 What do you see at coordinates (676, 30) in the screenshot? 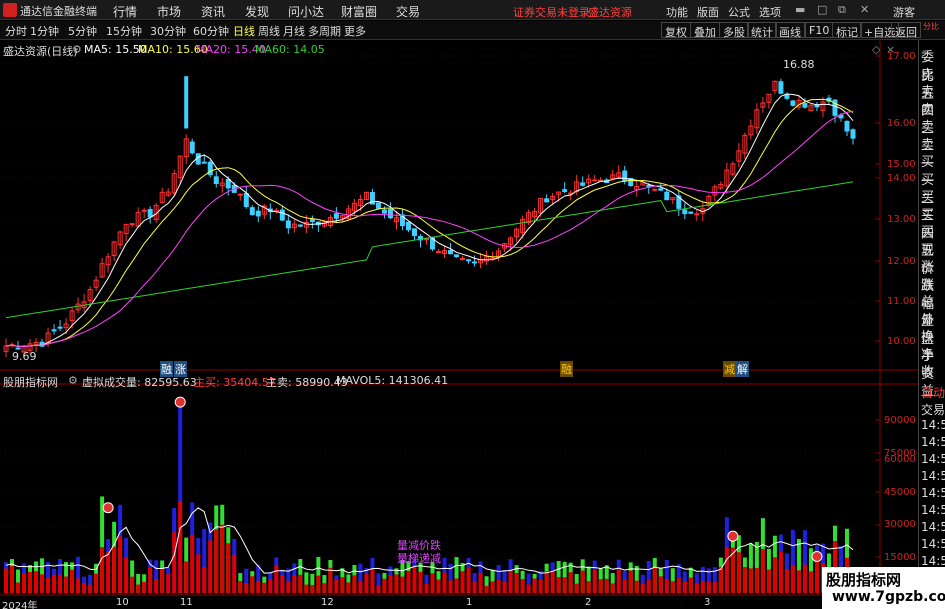
I see `fuquan-button: 复权` at bounding box center [676, 30].